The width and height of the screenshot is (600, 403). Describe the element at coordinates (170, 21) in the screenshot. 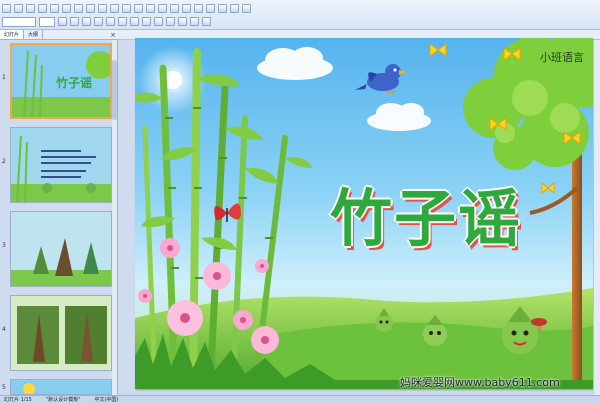

I see `increase-font-icon` at that location.